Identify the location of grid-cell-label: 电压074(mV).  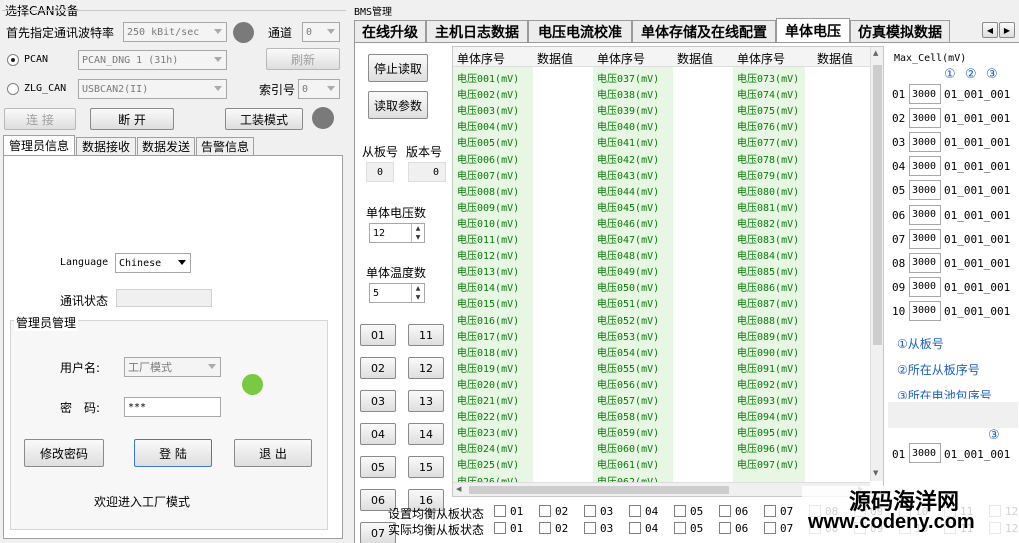
(768, 96).